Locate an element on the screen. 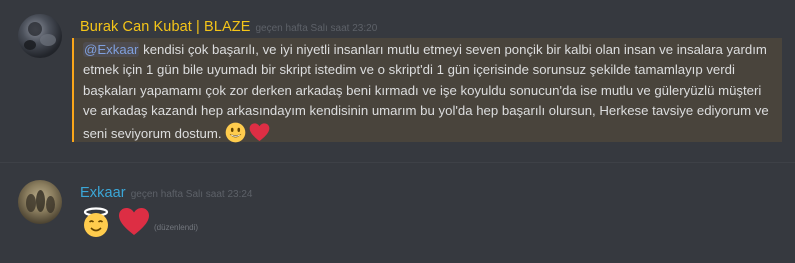 This screenshot has width=795, height=263. username: Burak Can Kubat | BLAZE is located at coordinates (165, 27).